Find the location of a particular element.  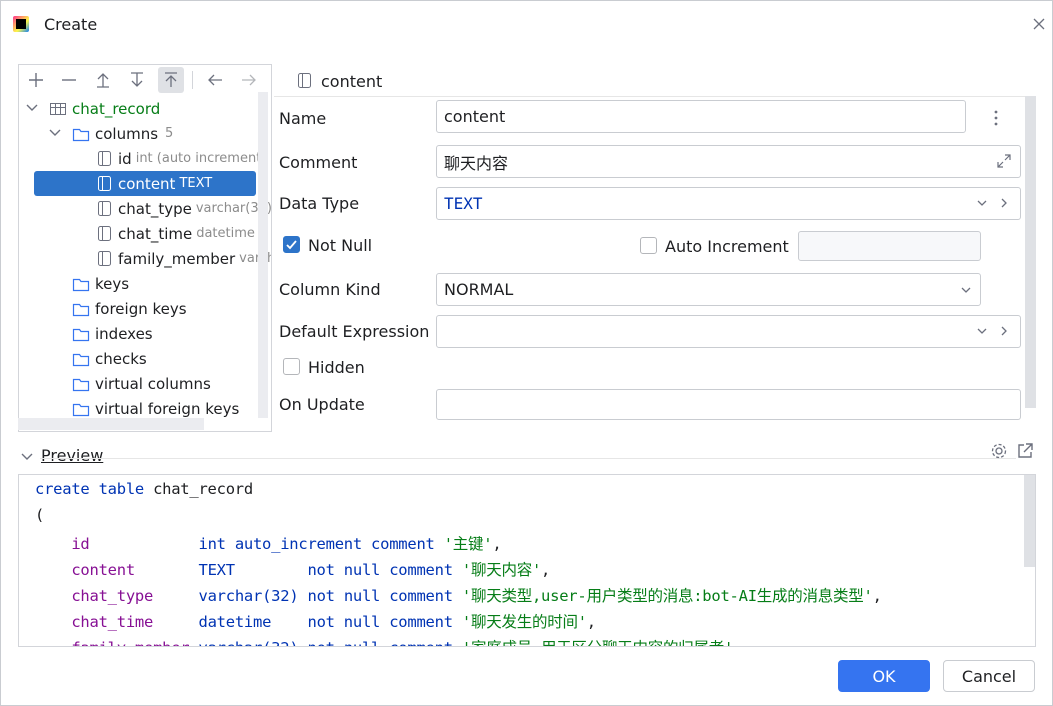

tree-item-virtual-columns: virtual columns is located at coordinates (141, 383).